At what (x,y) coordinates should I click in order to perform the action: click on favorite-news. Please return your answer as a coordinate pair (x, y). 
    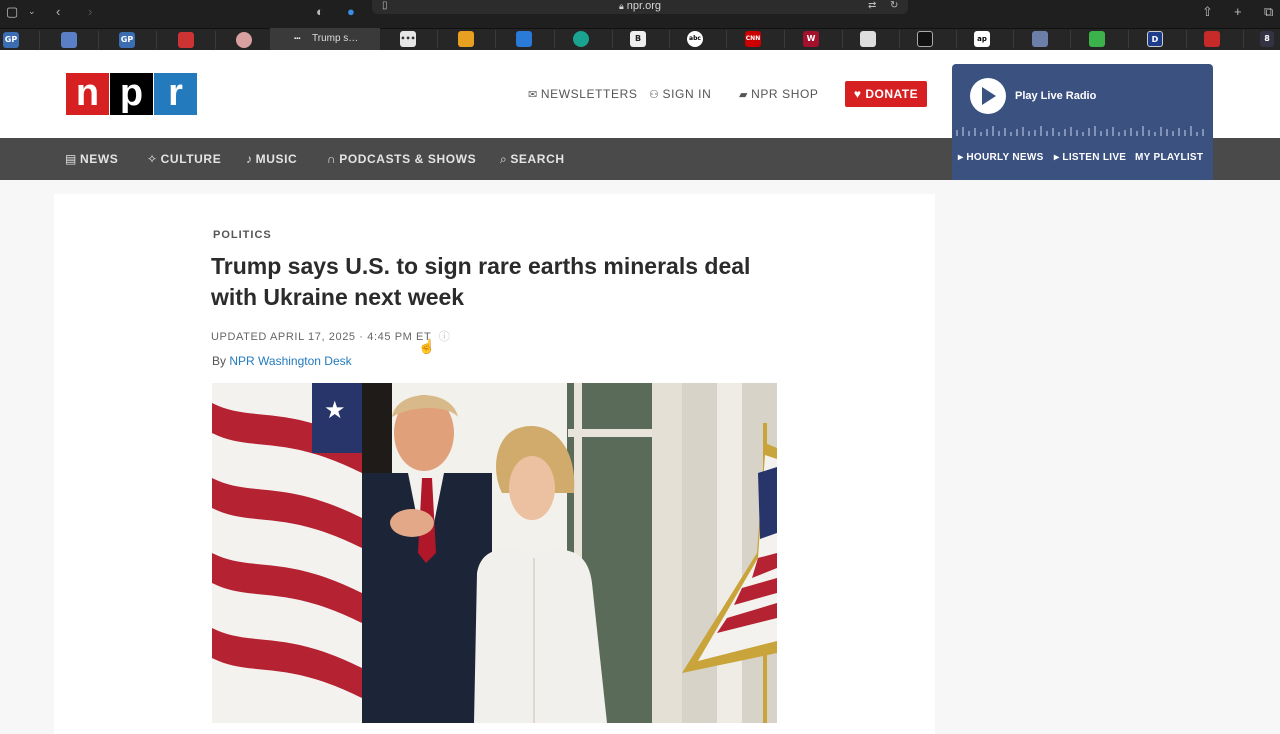
    Looking at the image, I should click on (186, 40).